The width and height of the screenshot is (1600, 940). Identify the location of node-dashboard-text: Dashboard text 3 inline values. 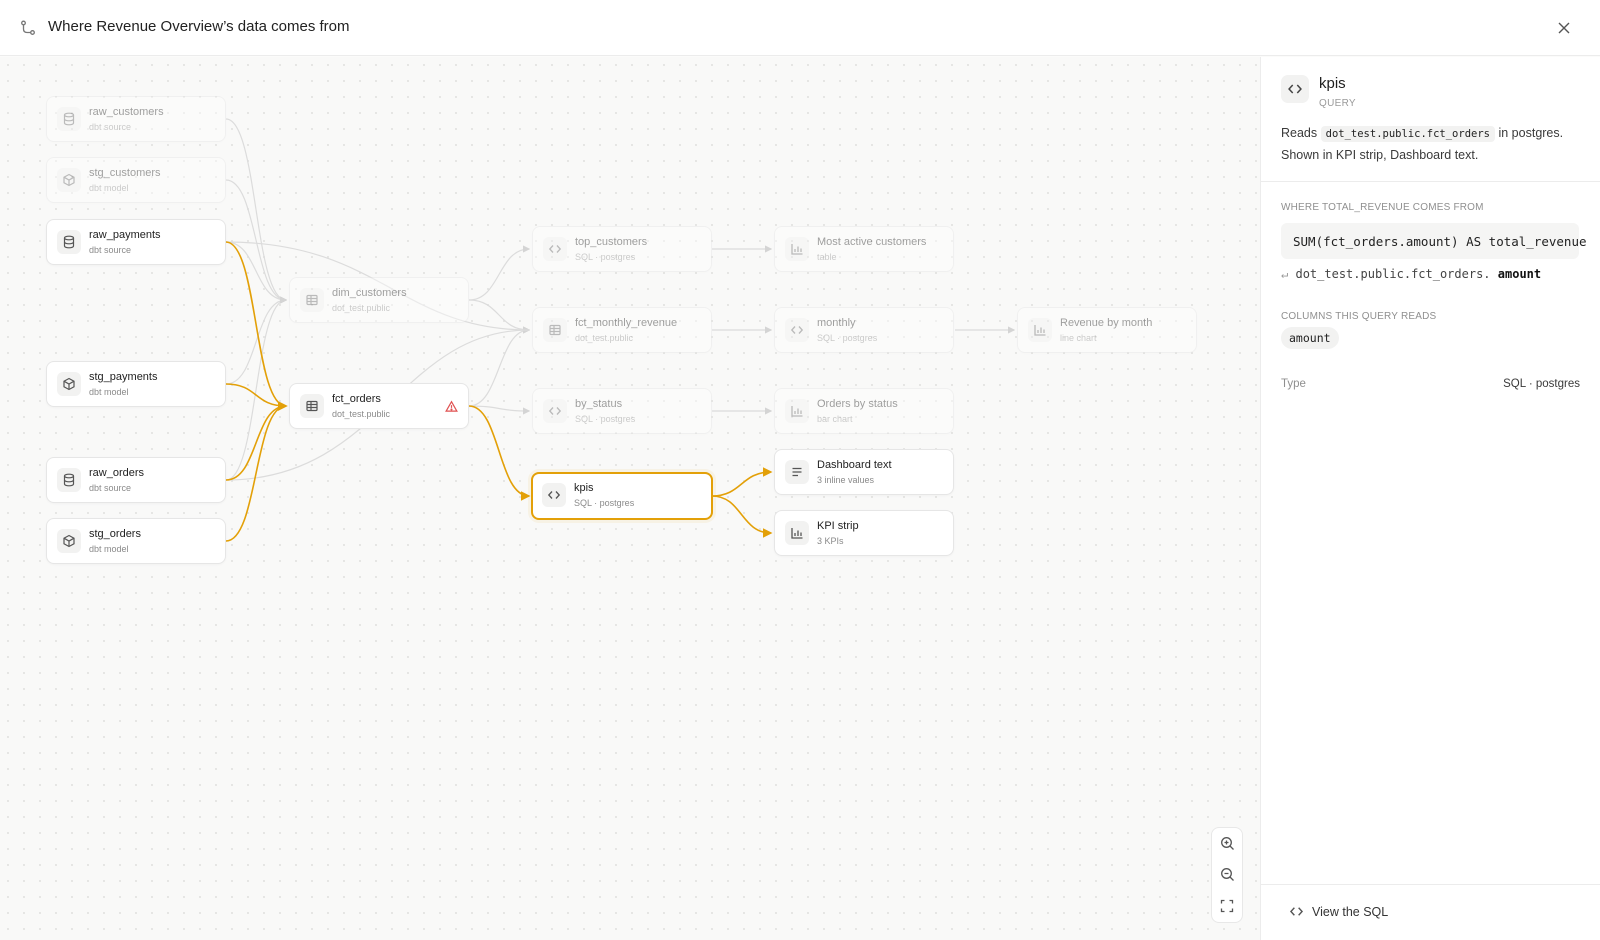
(864, 472).